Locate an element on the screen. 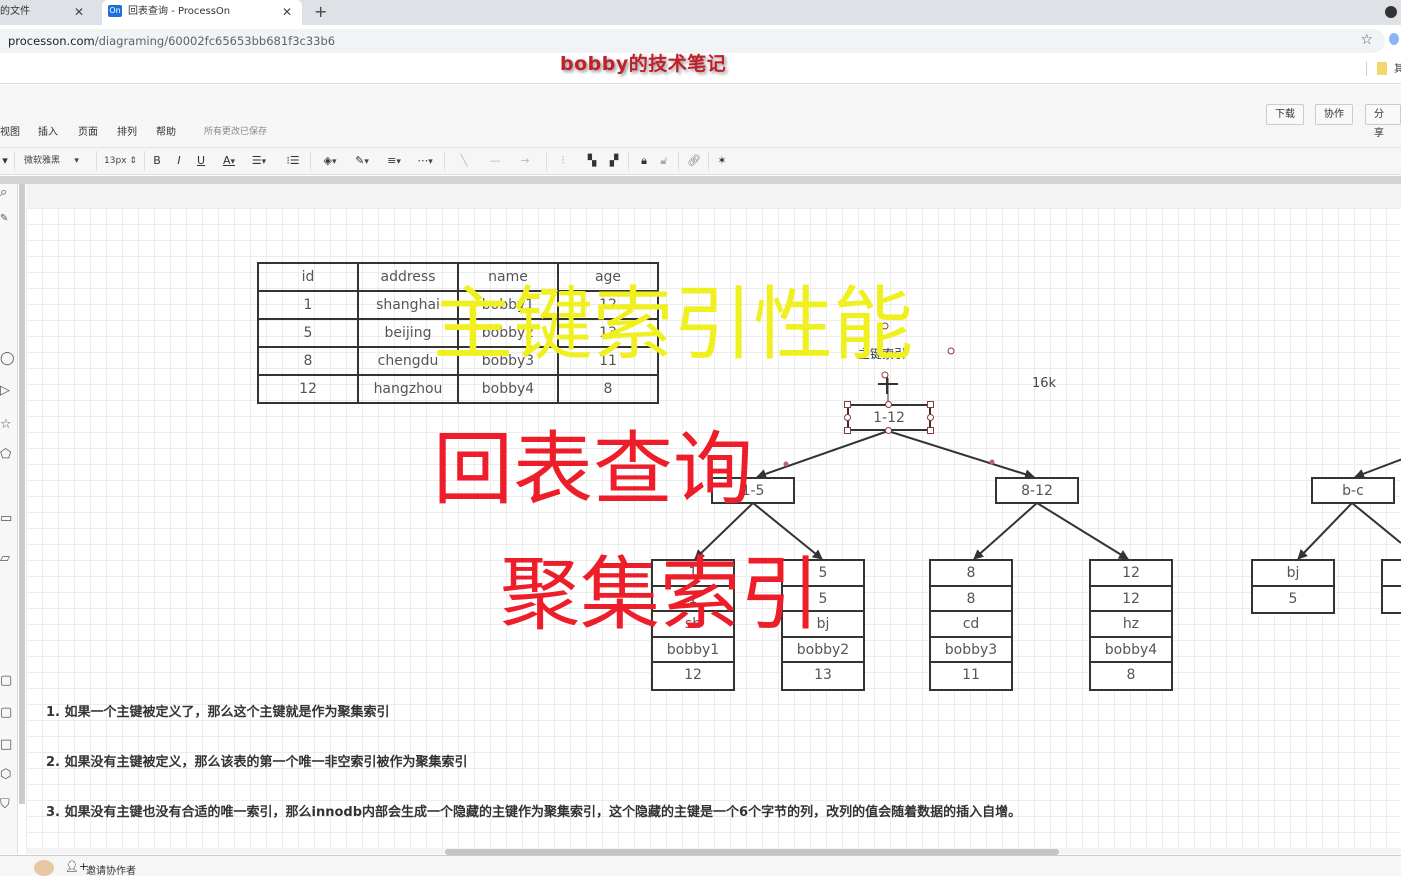 This screenshot has width=1401, height=877. leaf-cell: 5 is located at coordinates (1293, 598).